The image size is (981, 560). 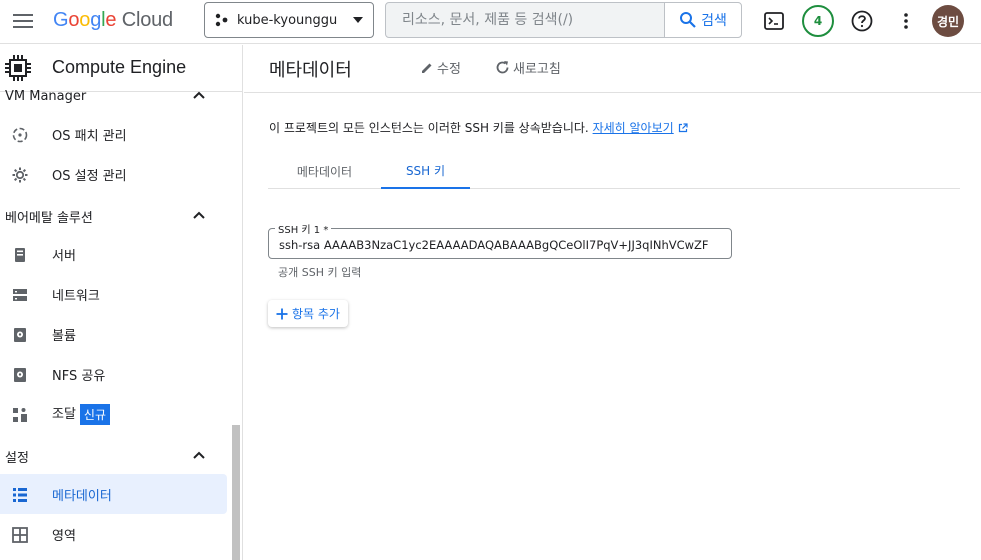 I want to click on pencil-icon, so click(x=427, y=68).